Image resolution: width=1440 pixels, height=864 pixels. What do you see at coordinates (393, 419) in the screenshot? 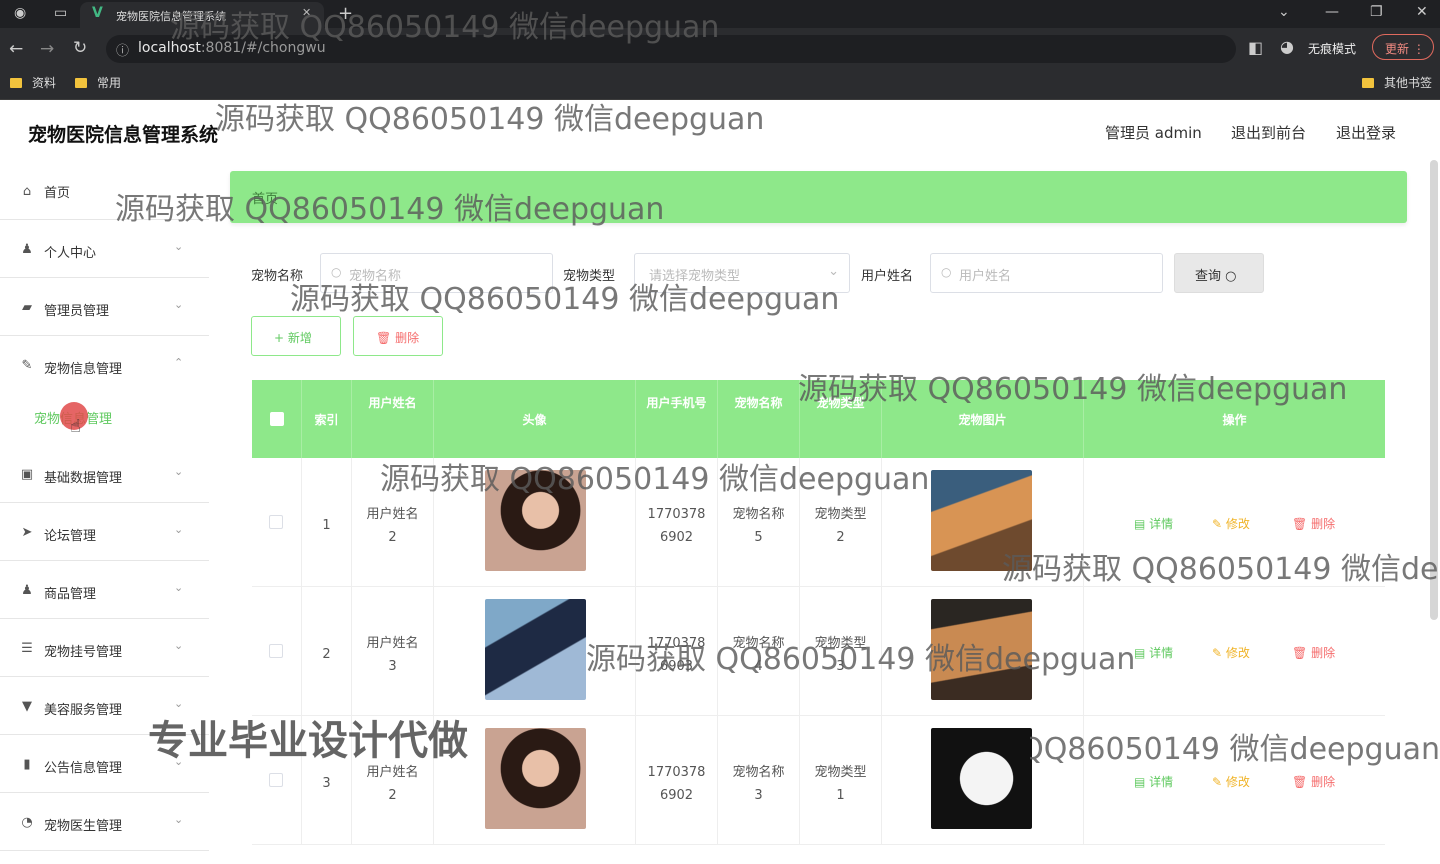
I see `header-user-name: 用户姓名` at bounding box center [393, 419].